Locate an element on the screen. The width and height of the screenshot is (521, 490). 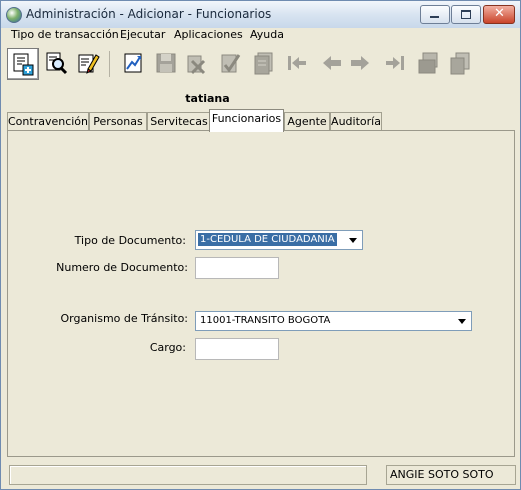
edit-button is located at coordinates (88, 63).